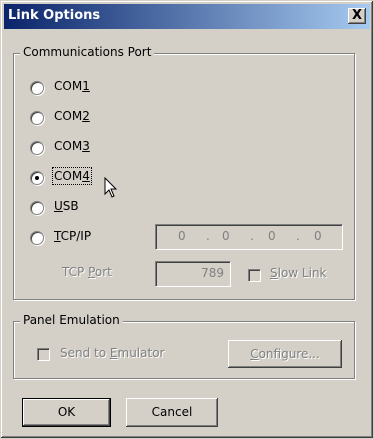 The image size is (374, 439). Describe the element at coordinates (318, 236) in the screenshot. I see `ip-octet-4: 0` at that location.